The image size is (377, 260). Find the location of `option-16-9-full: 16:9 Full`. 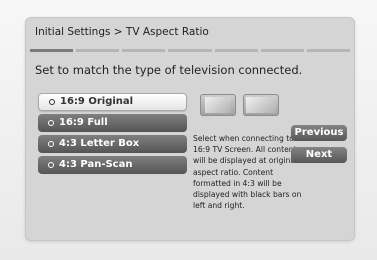

option-16-9-full: 16:9 Full is located at coordinates (112, 123).